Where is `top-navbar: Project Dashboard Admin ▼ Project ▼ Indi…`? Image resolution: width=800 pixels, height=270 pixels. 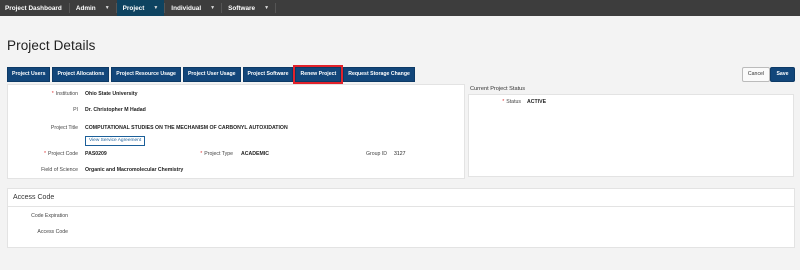 top-navbar: Project Dashboard Admin ▼ Project ▼ Indi… is located at coordinates (400, 8).